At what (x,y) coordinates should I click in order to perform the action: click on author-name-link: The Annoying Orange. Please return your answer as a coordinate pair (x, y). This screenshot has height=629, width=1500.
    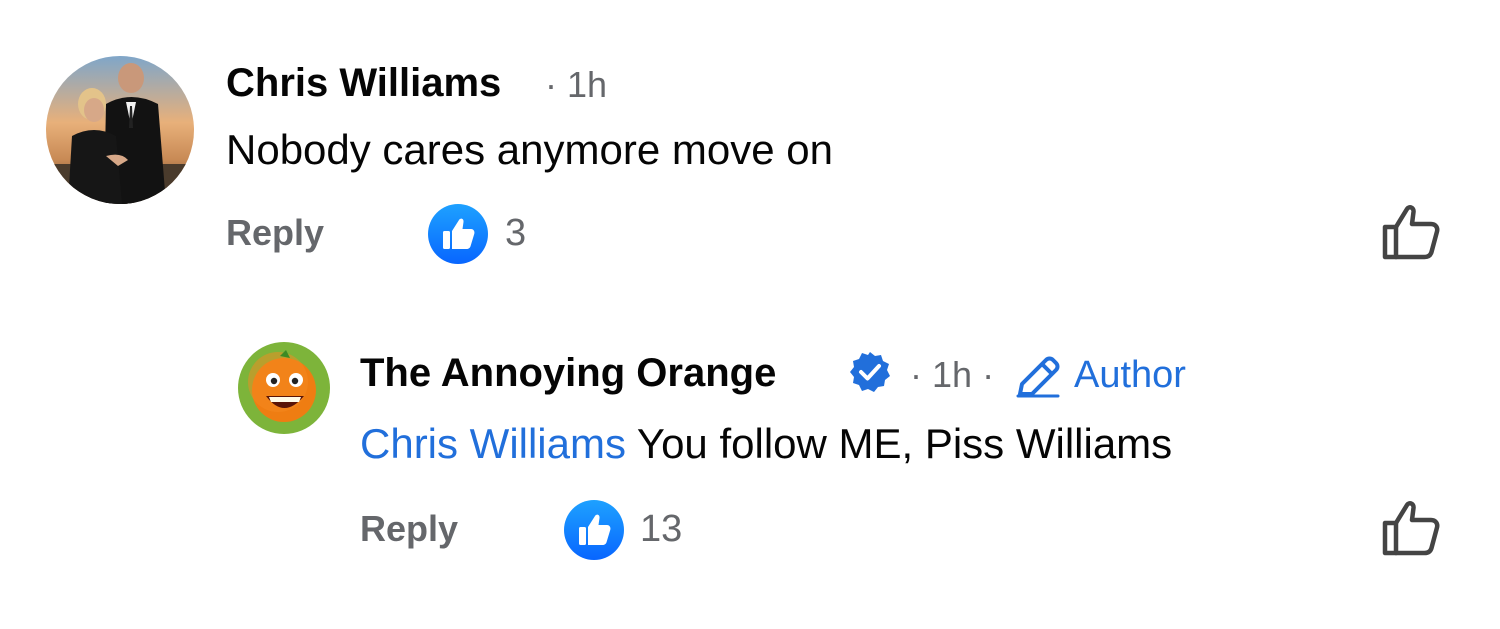
    Looking at the image, I should click on (568, 373).